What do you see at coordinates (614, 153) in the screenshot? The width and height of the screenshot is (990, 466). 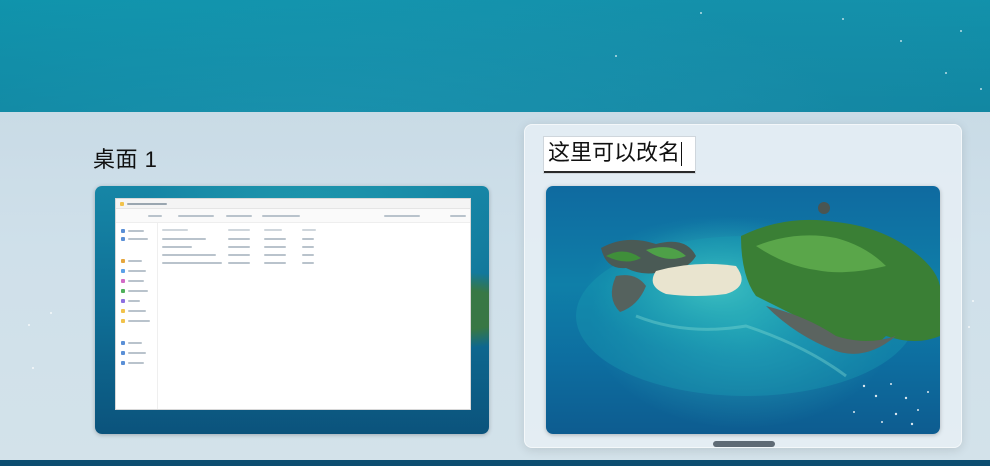 I see `desktop-2-name-text: 这里可以改名` at bounding box center [614, 153].